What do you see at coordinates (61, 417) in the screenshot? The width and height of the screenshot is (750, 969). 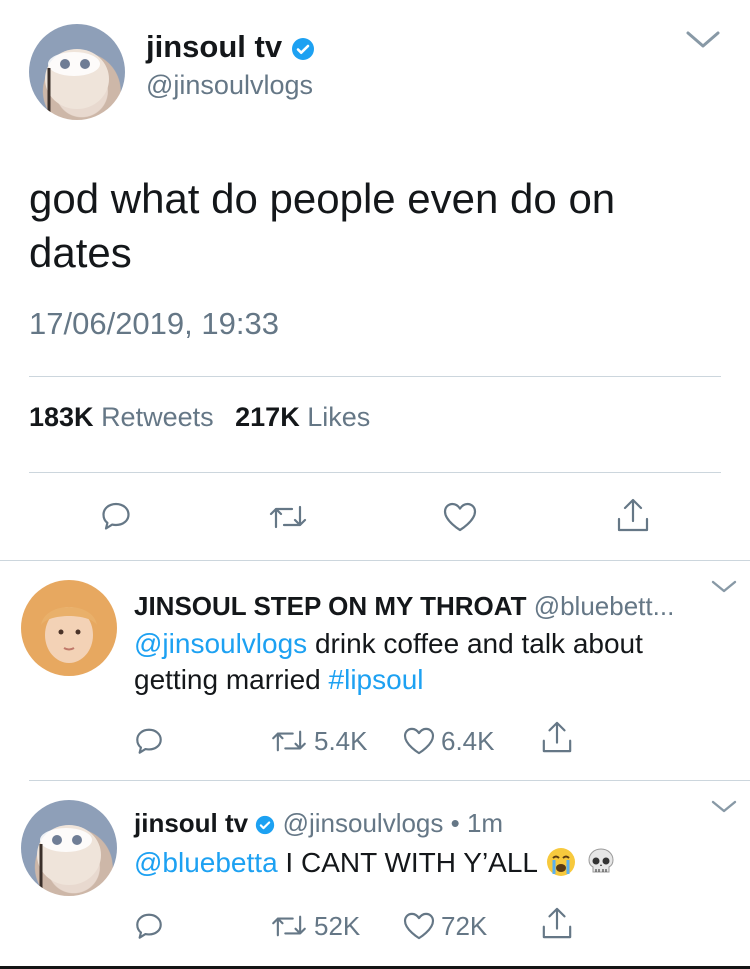 I see `retweets-count: 183K` at bounding box center [61, 417].